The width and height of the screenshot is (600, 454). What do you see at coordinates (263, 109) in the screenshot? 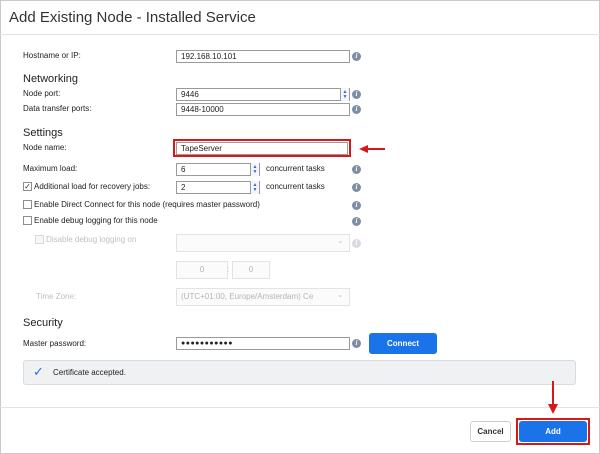
I see `transfer-ports-input: 9448-10000` at bounding box center [263, 109].